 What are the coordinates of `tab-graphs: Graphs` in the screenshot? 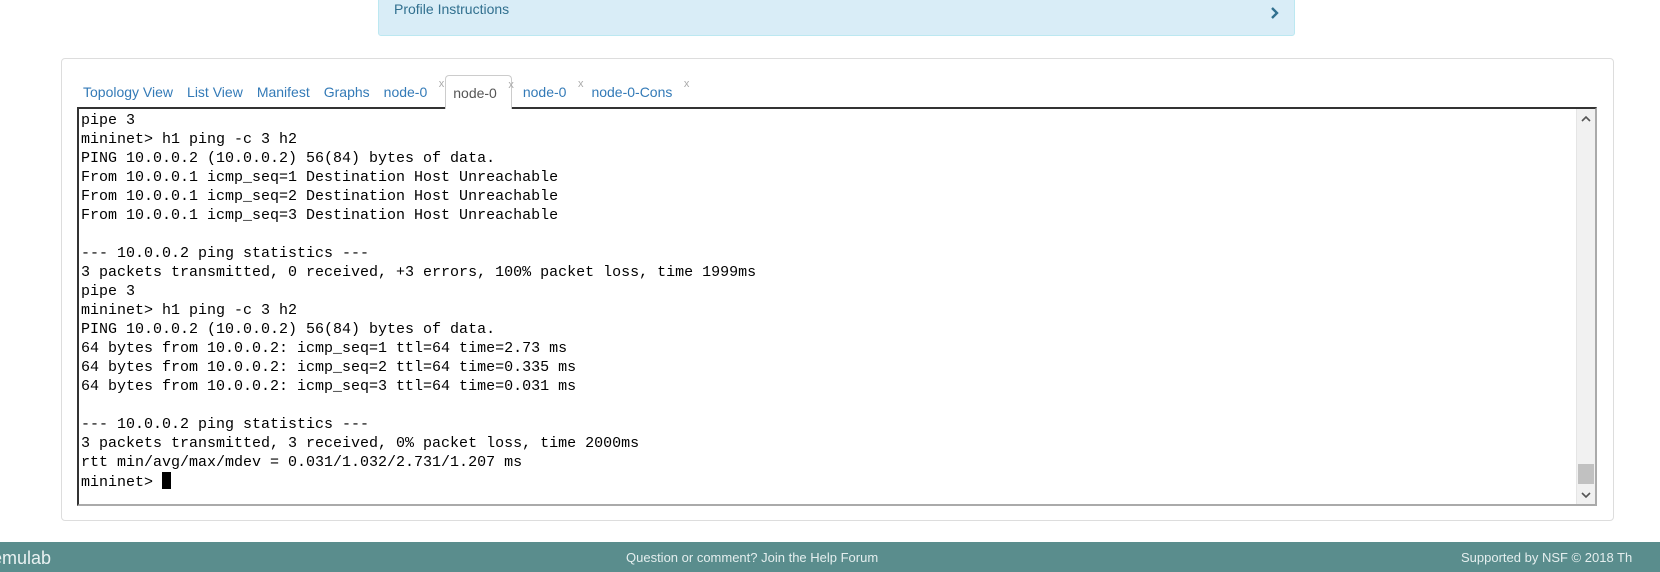 It's located at (347, 92).